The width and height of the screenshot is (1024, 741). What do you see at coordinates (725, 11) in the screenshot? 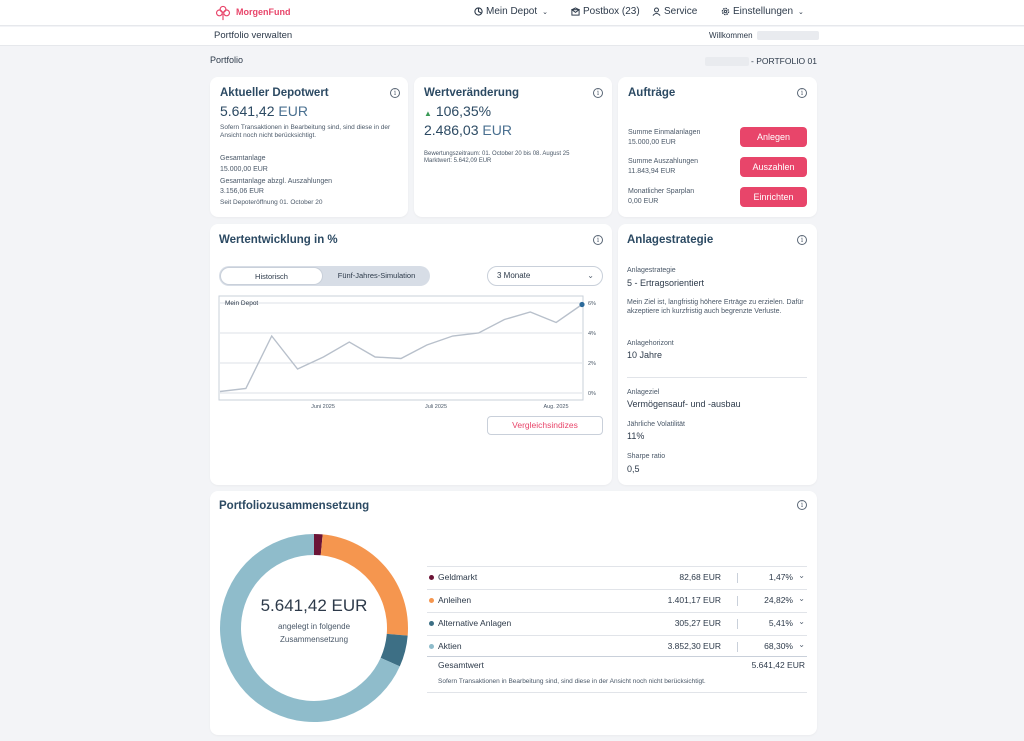
I see `gear-icon` at bounding box center [725, 11].